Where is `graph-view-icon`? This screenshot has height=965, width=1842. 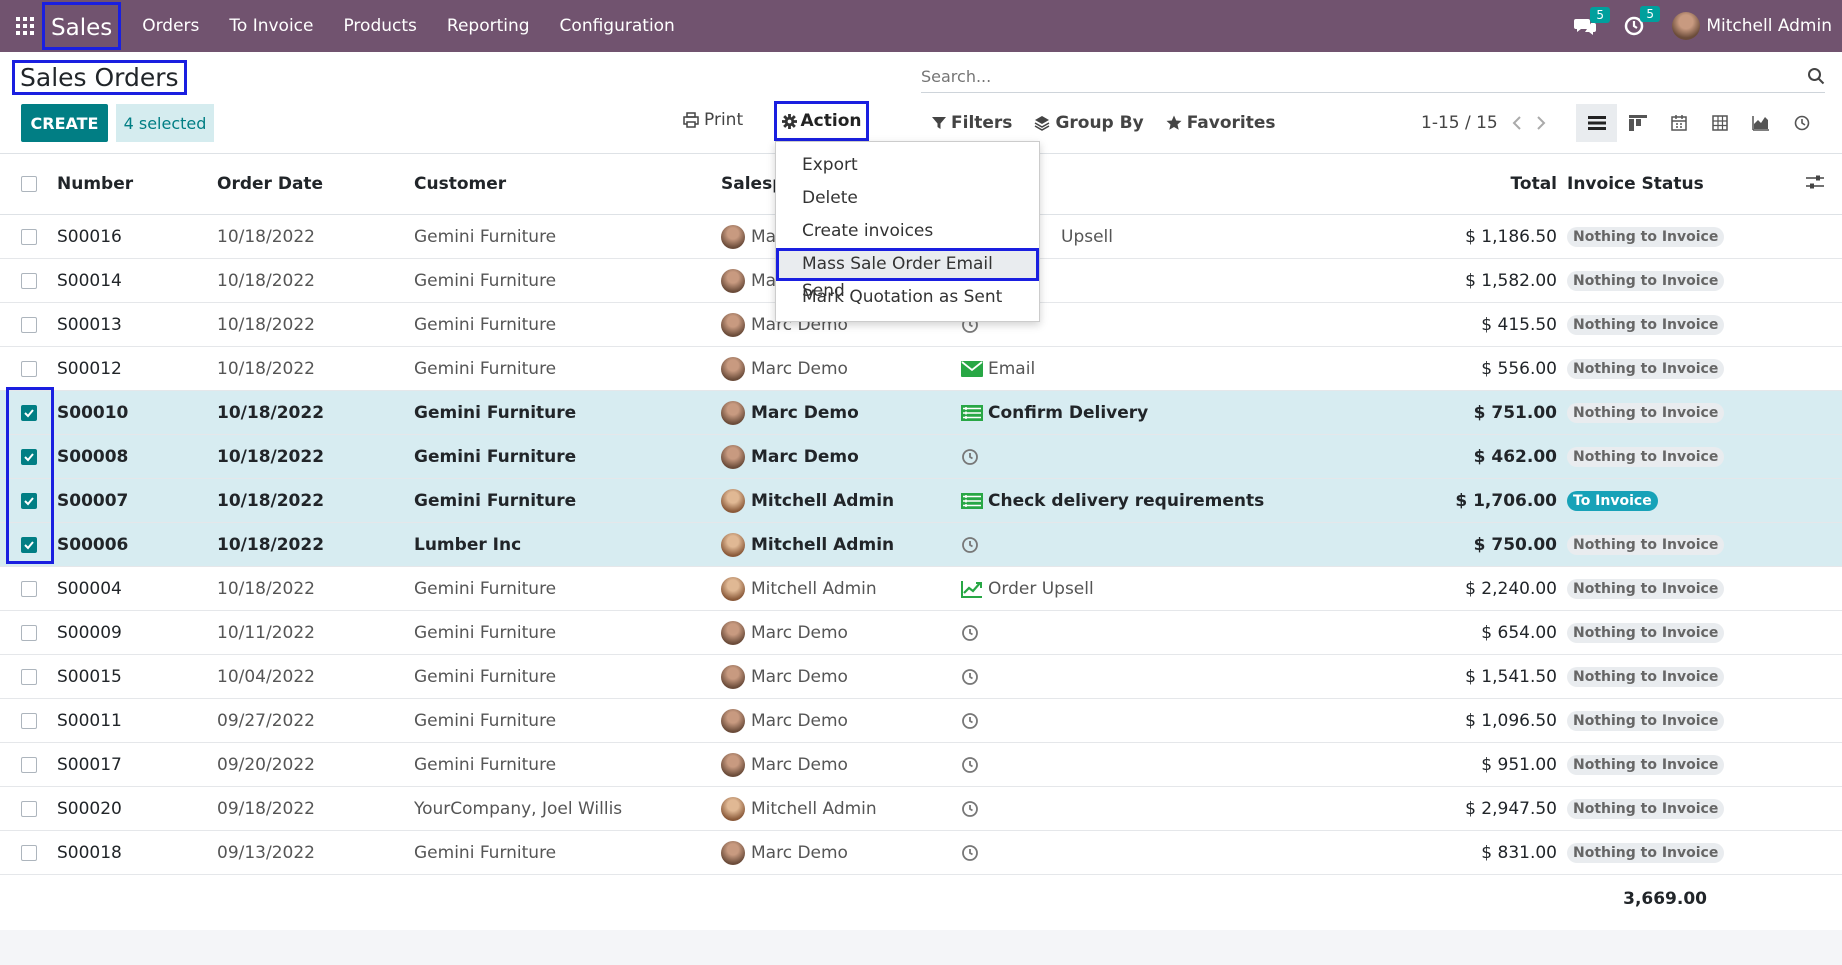
graph-view-icon is located at coordinates (1760, 123).